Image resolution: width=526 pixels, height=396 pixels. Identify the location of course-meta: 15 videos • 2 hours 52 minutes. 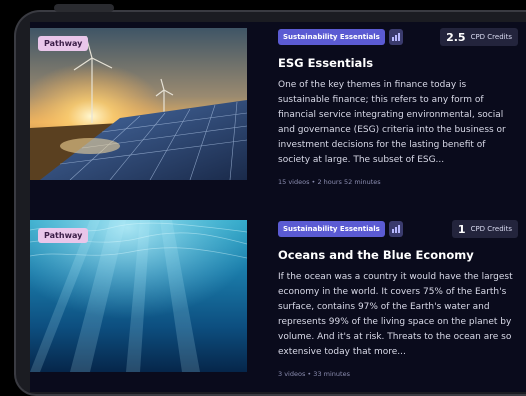
(329, 182).